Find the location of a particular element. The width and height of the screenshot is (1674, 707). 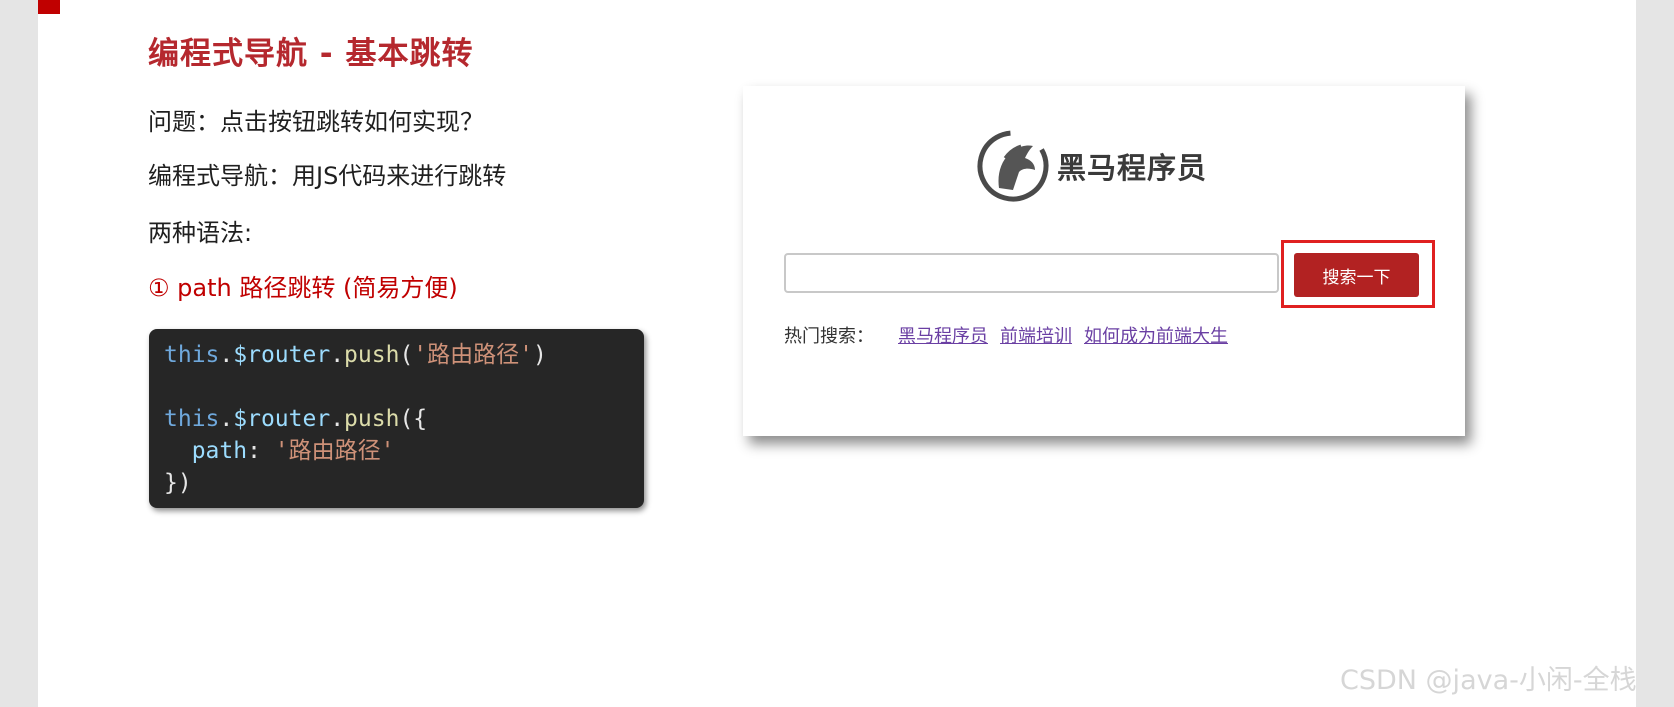

search-button: 搜索一下 is located at coordinates (1356, 275).